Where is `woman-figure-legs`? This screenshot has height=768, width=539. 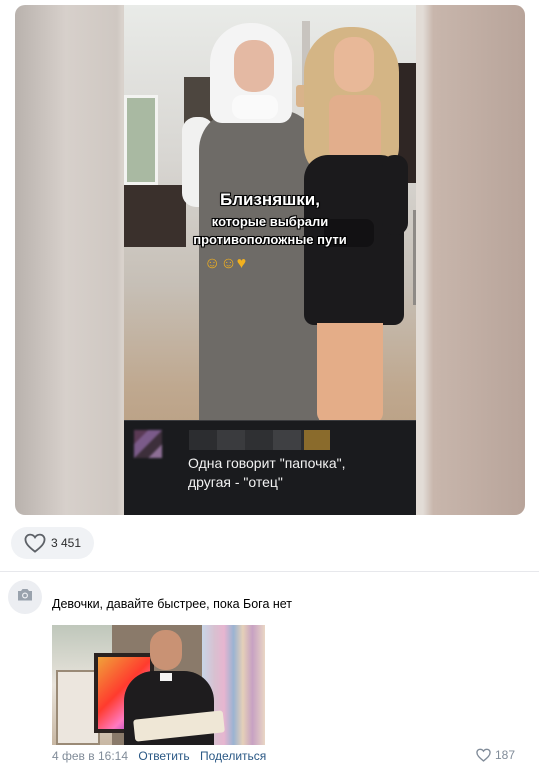
woman-figure-legs is located at coordinates (350, 373).